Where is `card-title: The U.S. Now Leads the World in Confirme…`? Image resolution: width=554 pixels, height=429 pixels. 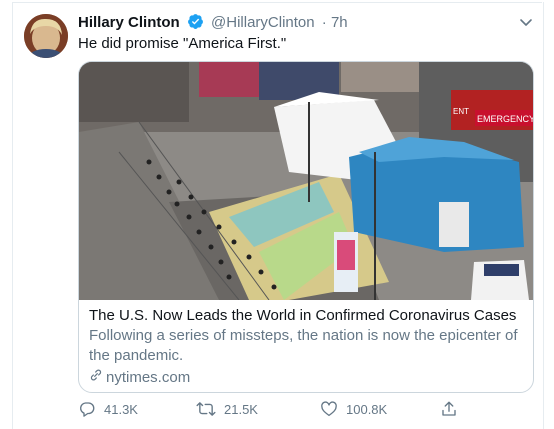 card-title: The U.S. Now Leads the World in Confirme… is located at coordinates (303, 315).